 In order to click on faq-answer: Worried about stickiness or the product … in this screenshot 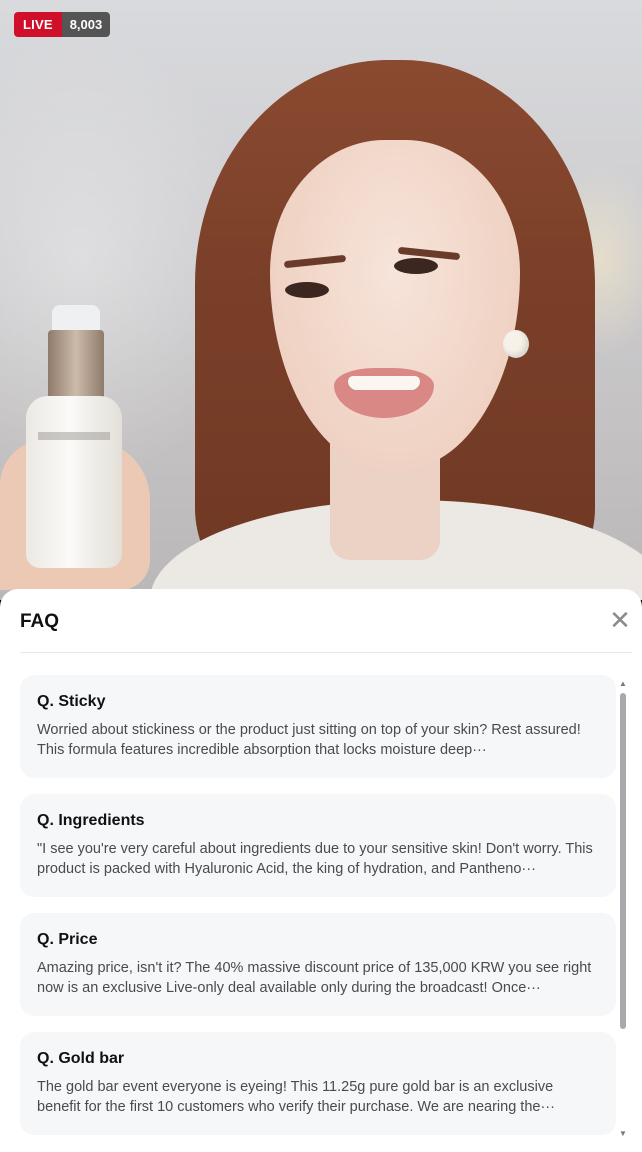, I will do `click(309, 740)`.